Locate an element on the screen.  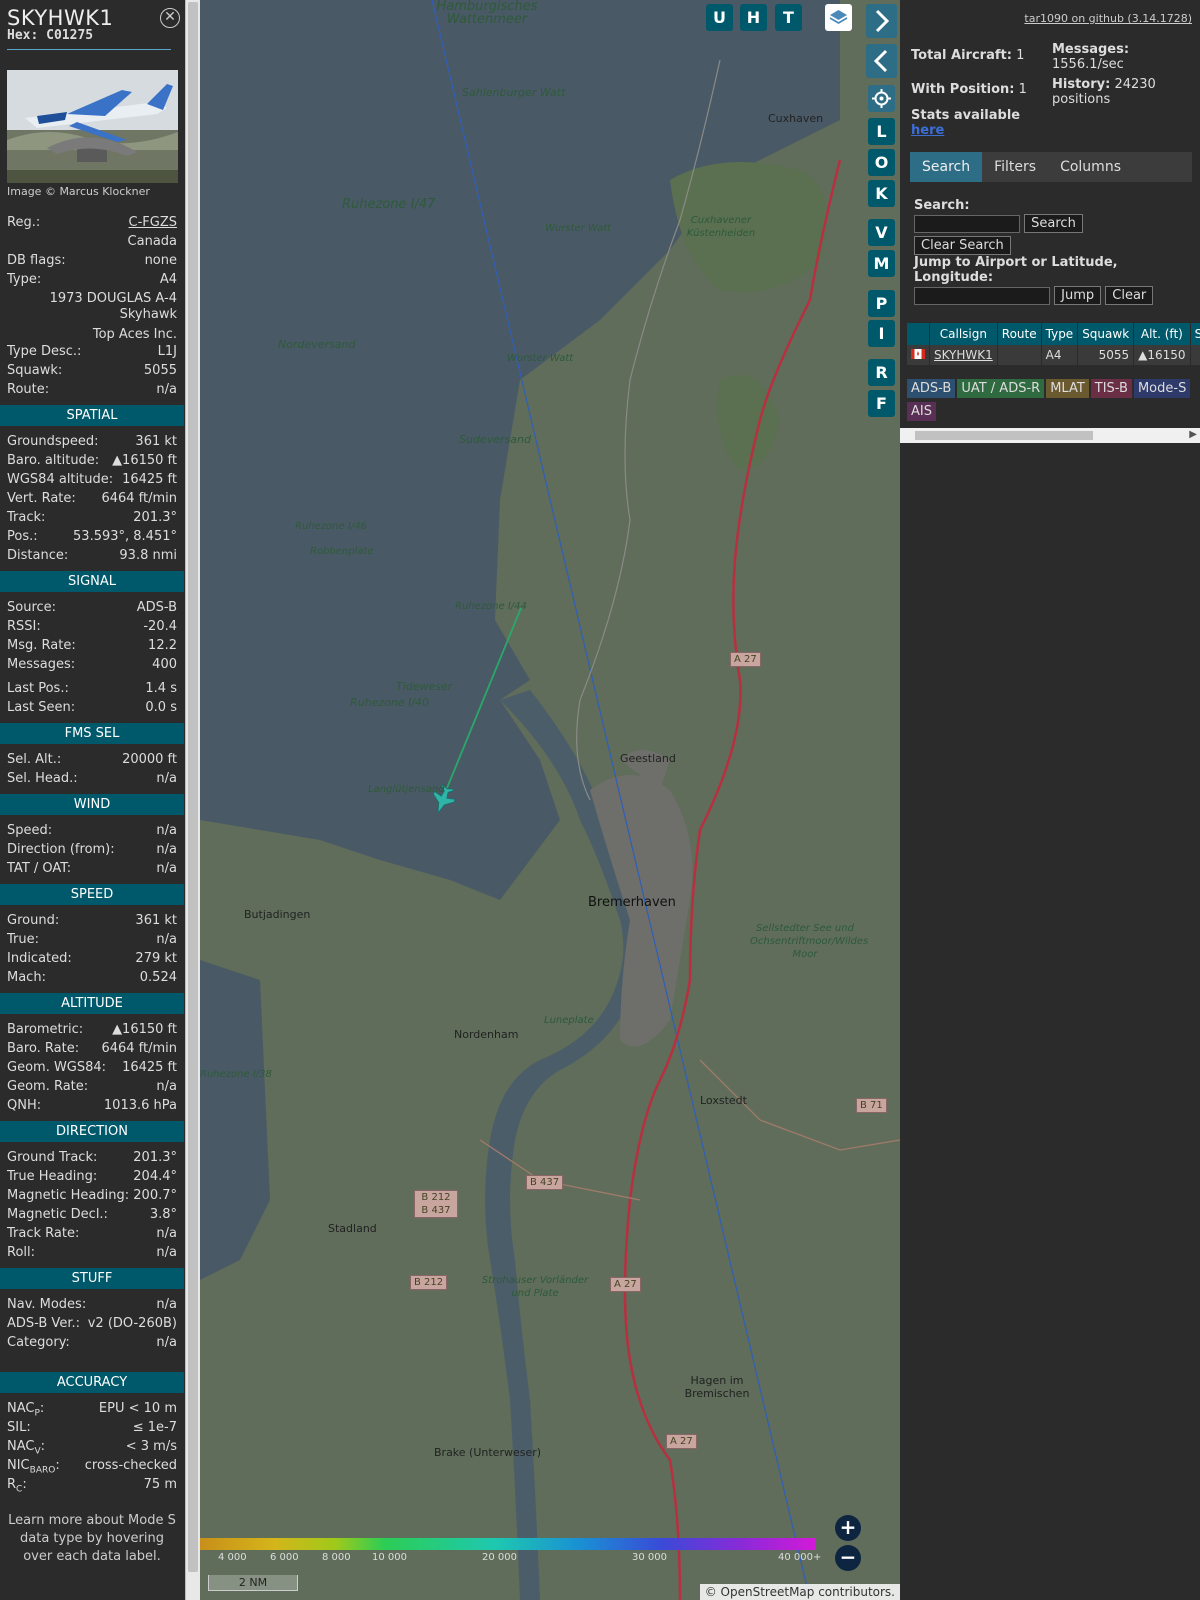
zoom-in-button: + is located at coordinates (848, 1528).